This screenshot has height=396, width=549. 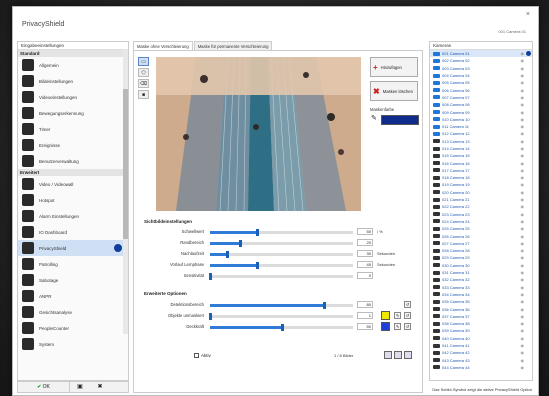 I want to click on camera-list-item: 028 Camera 28 ◉, so click(x=481, y=250).